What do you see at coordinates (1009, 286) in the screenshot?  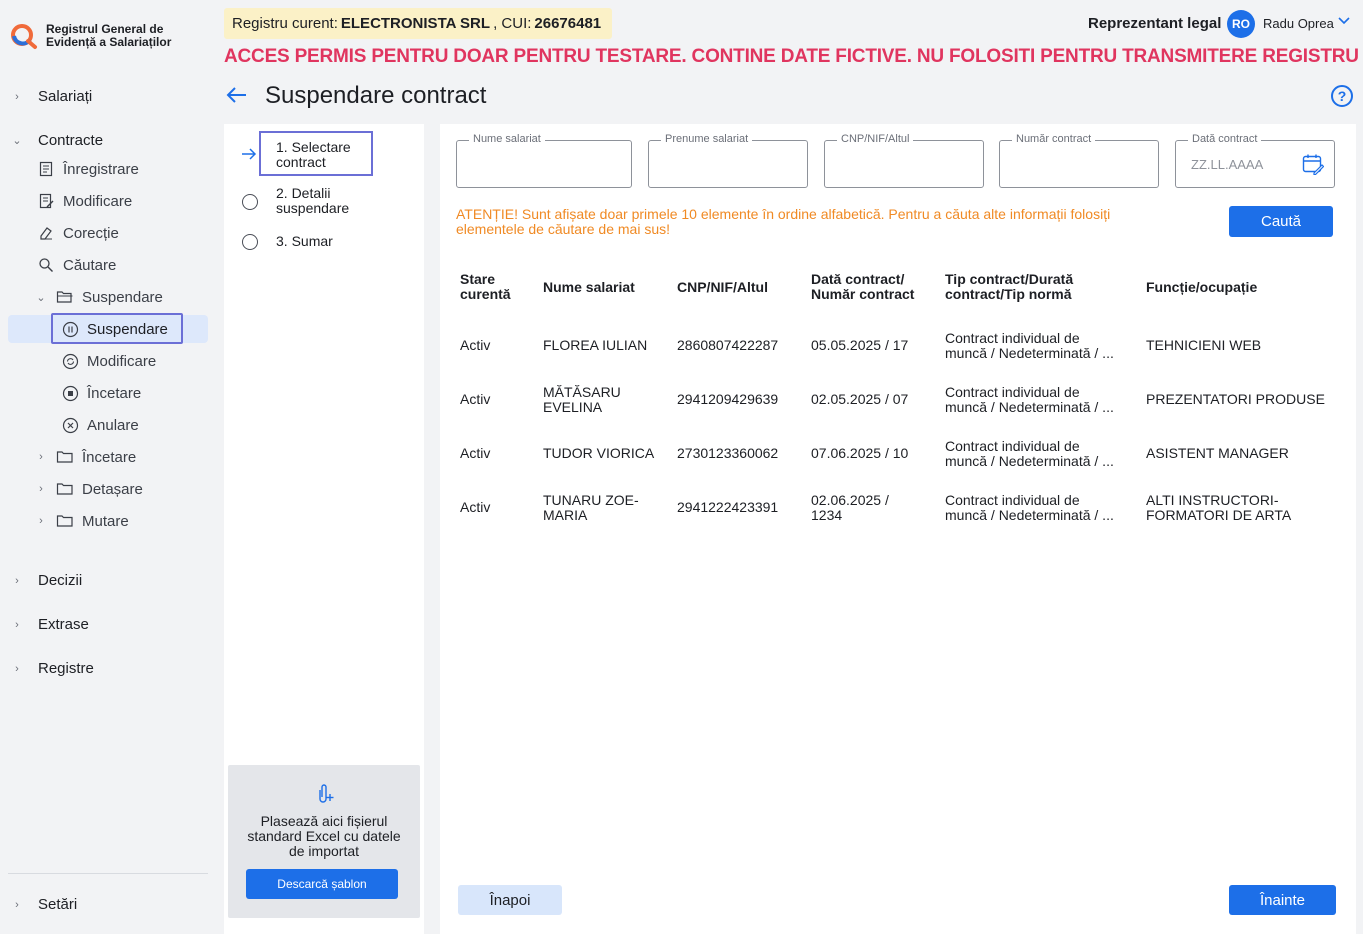 I see `column-header-tip: Tip contract/Durată contract/Tip normă` at bounding box center [1009, 286].